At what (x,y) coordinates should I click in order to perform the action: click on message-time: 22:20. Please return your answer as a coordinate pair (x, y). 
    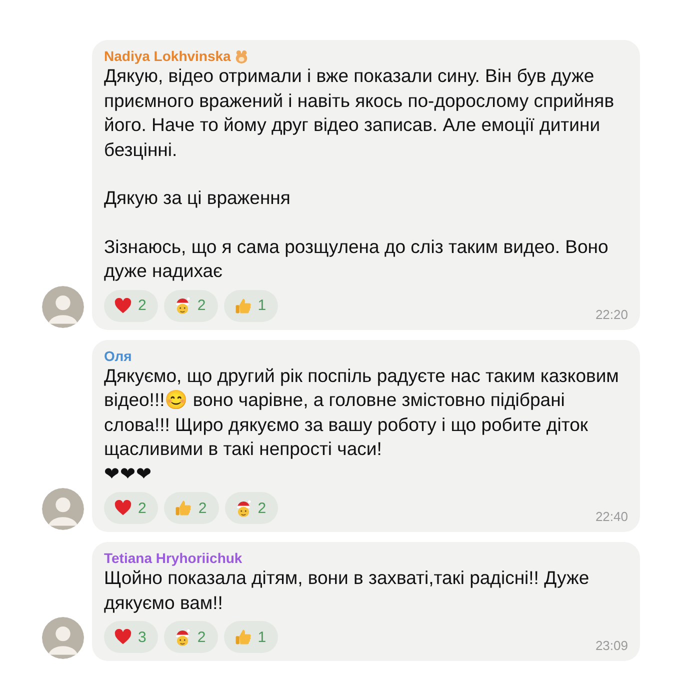
    Looking at the image, I should click on (611, 314).